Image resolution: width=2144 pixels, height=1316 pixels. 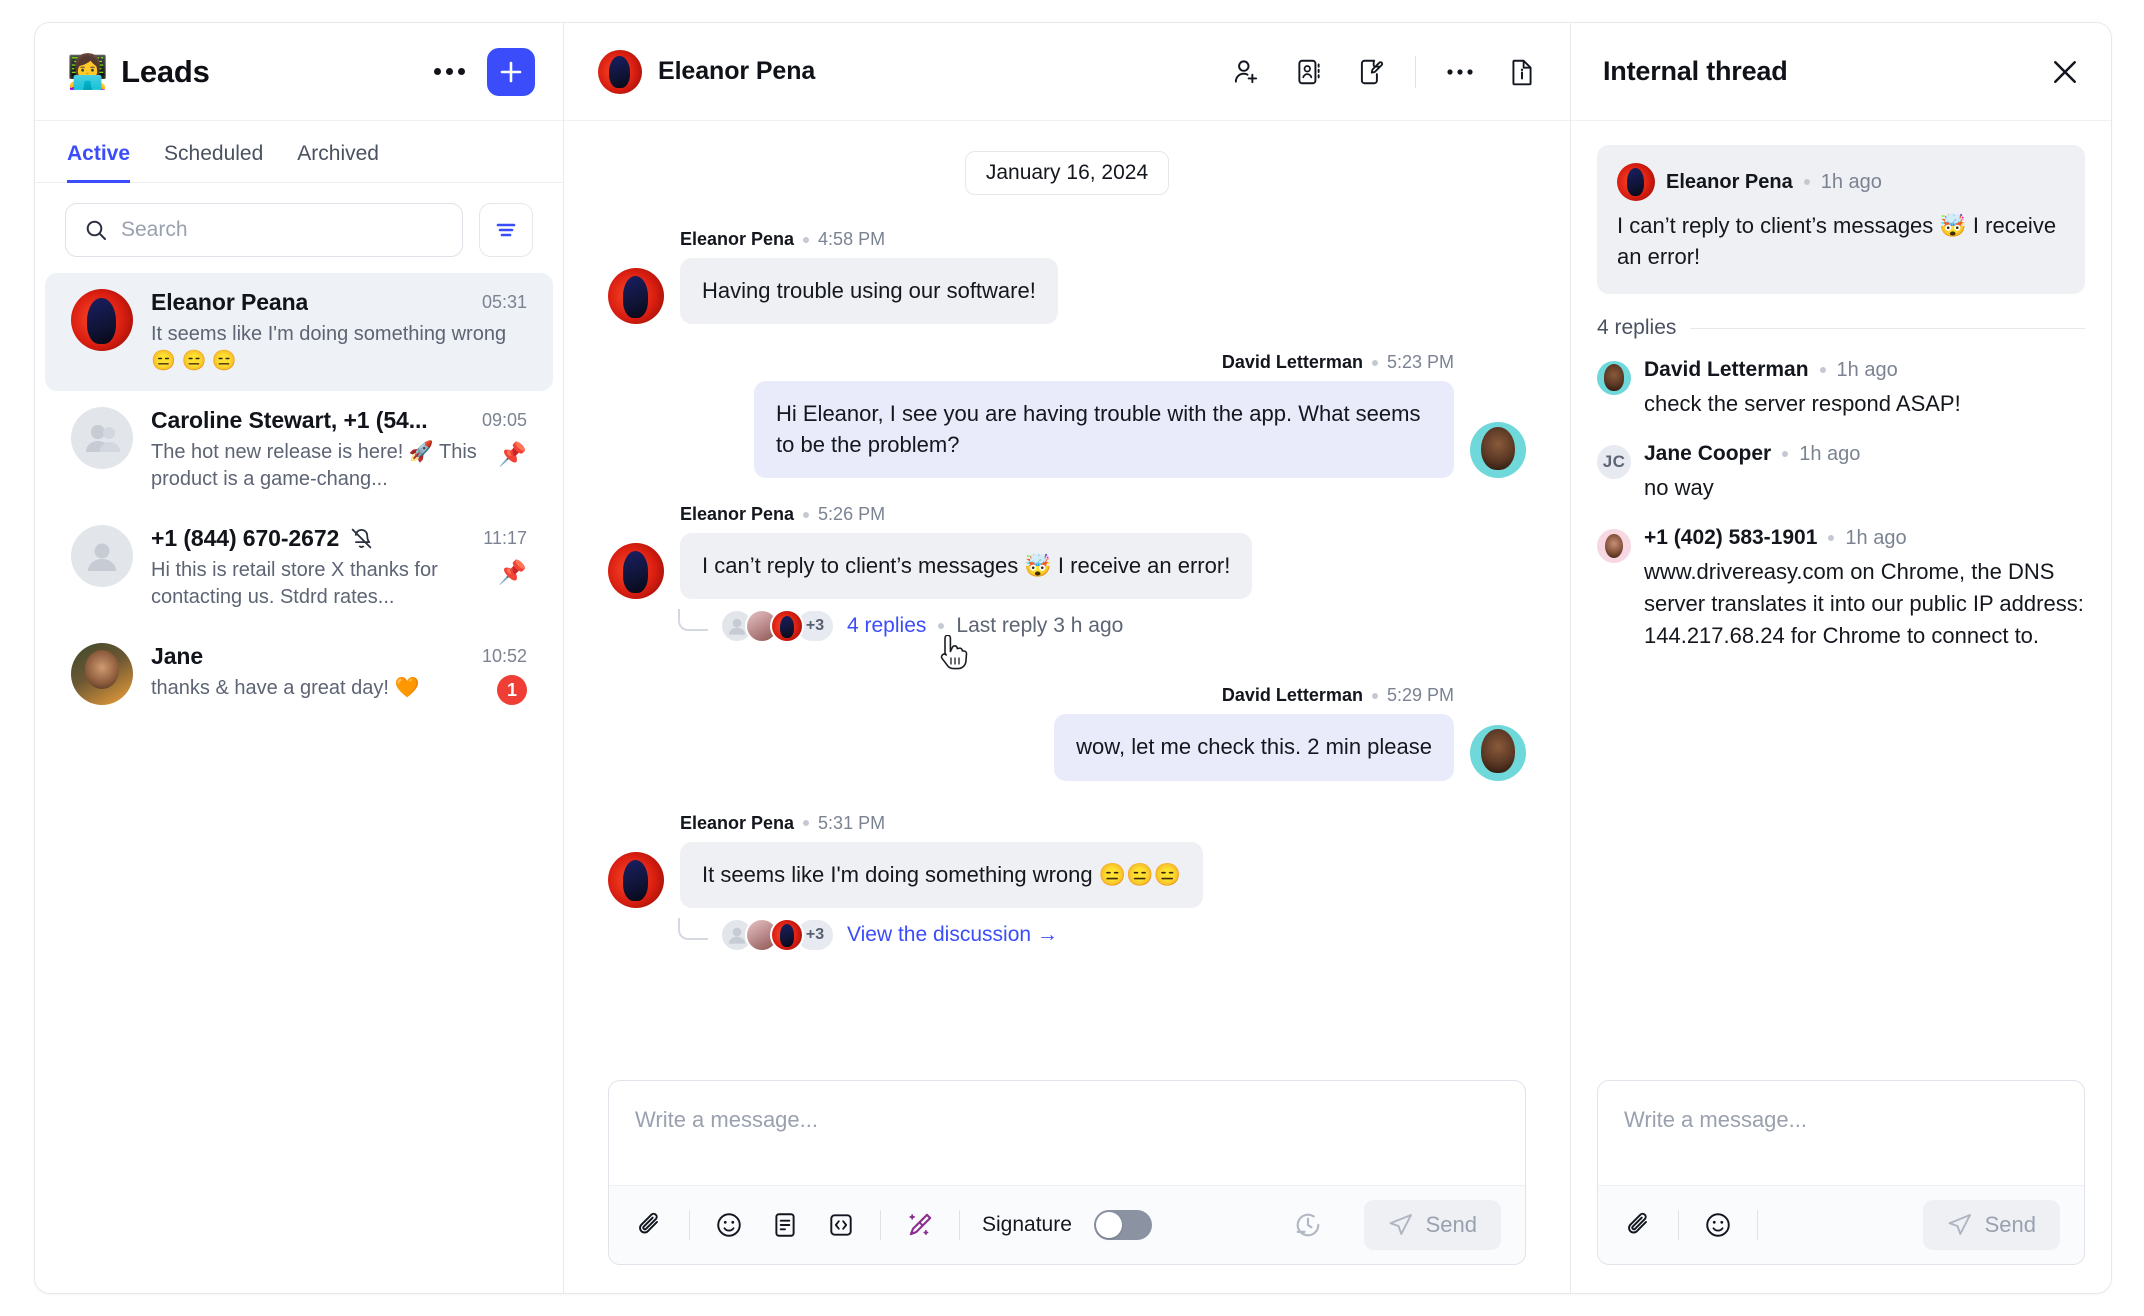 I want to click on send-icon, so click(x=1959, y=1224).